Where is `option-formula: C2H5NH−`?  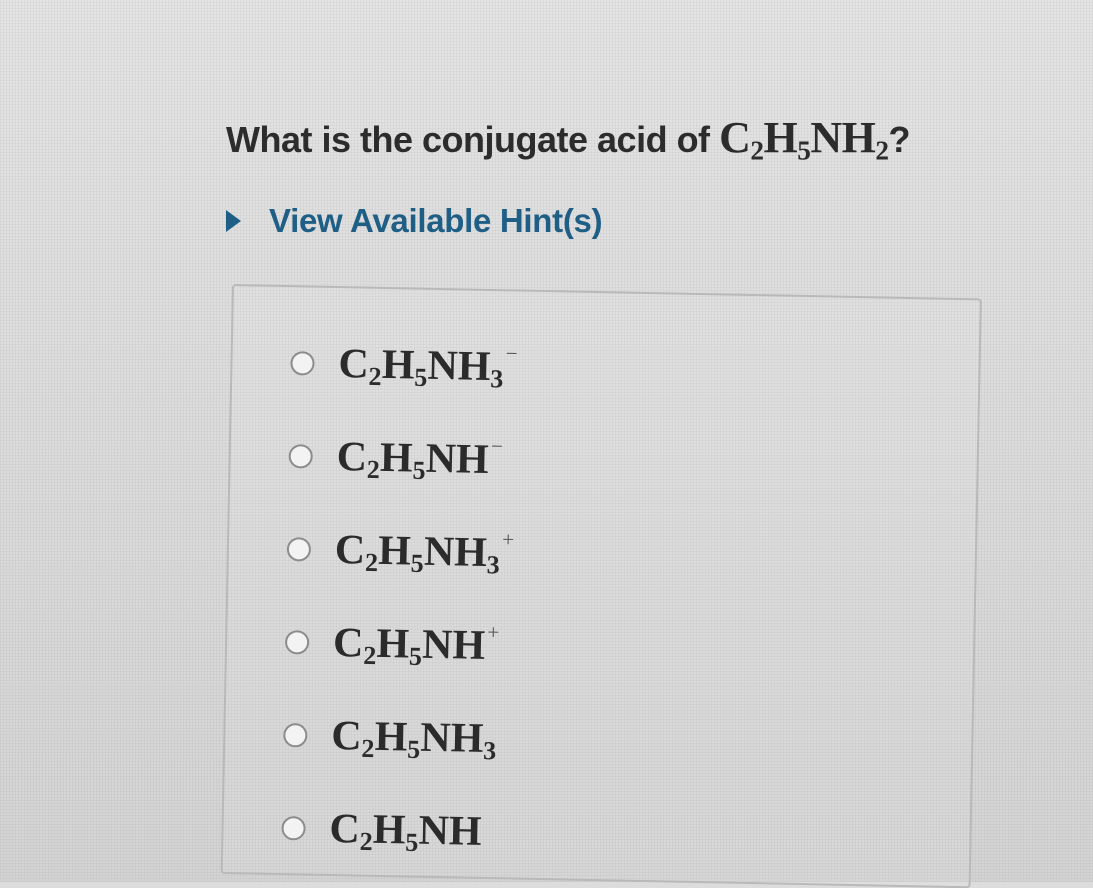 option-formula: C2H5NH− is located at coordinates (419, 458).